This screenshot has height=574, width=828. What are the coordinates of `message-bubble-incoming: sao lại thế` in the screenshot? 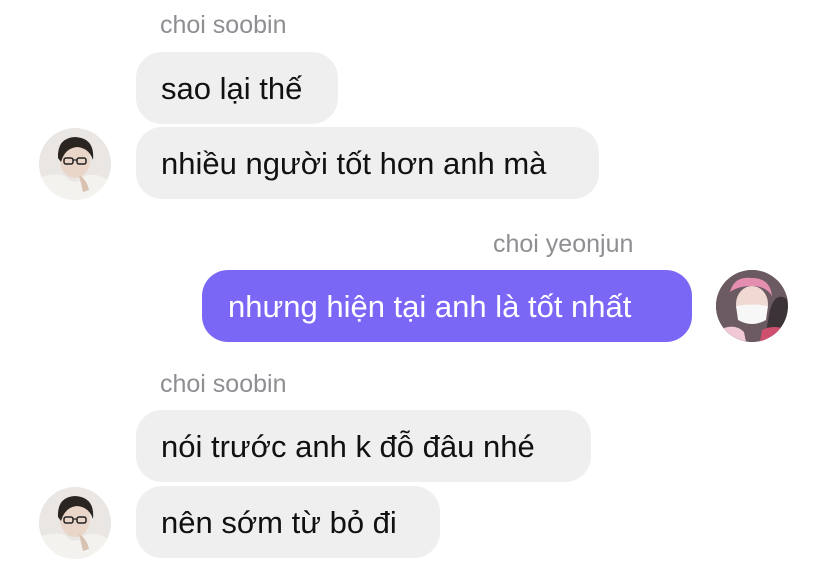 It's located at (237, 88).